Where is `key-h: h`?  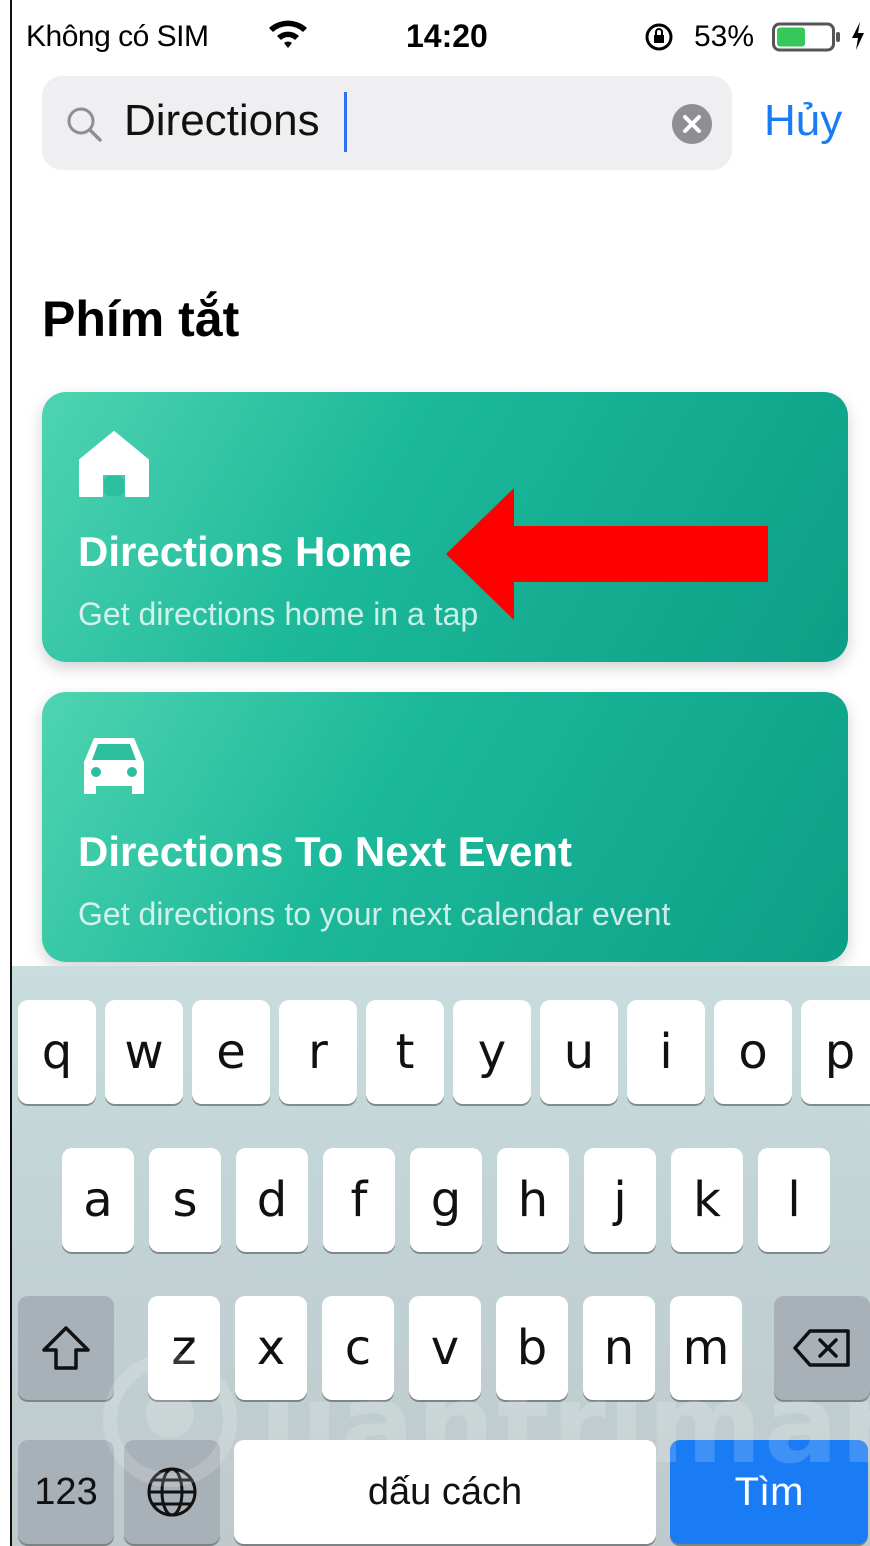
key-h: h is located at coordinates (533, 1200).